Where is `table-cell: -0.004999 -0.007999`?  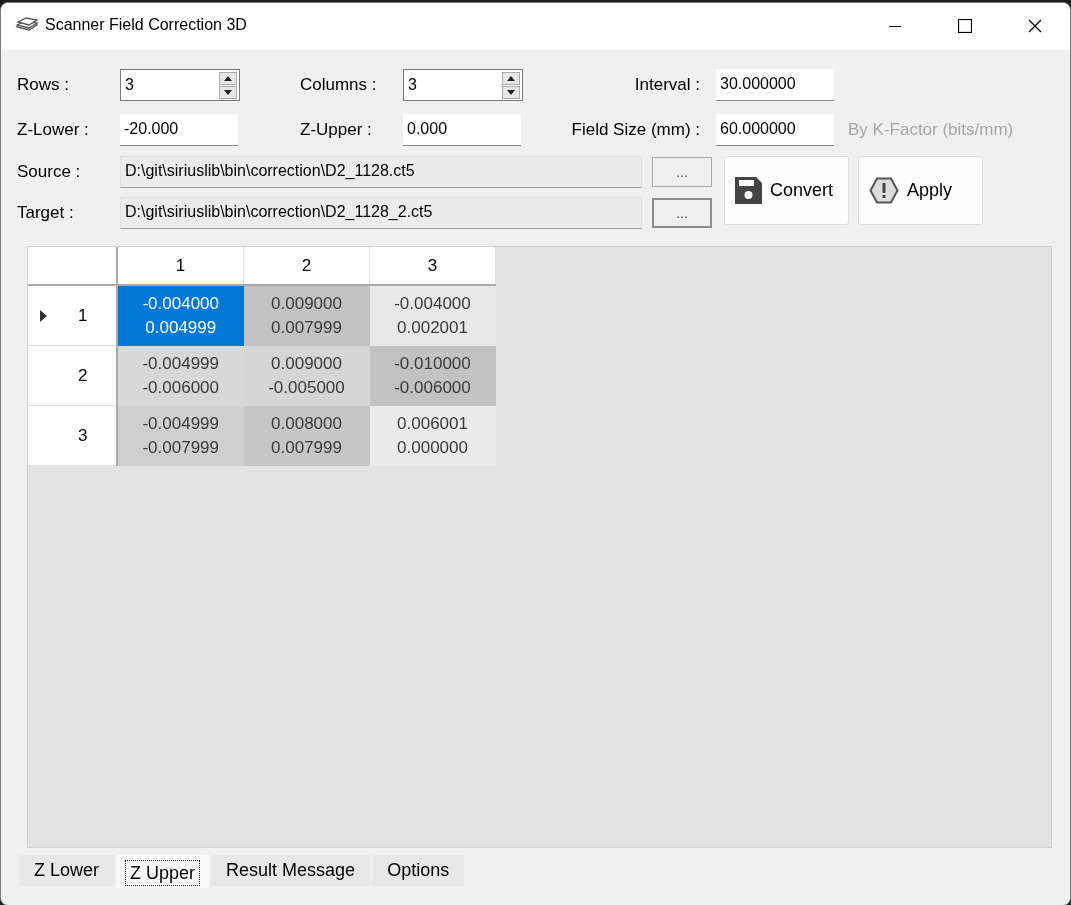 table-cell: -0.004999 -0.007999 is located at coordinates (180, 435).